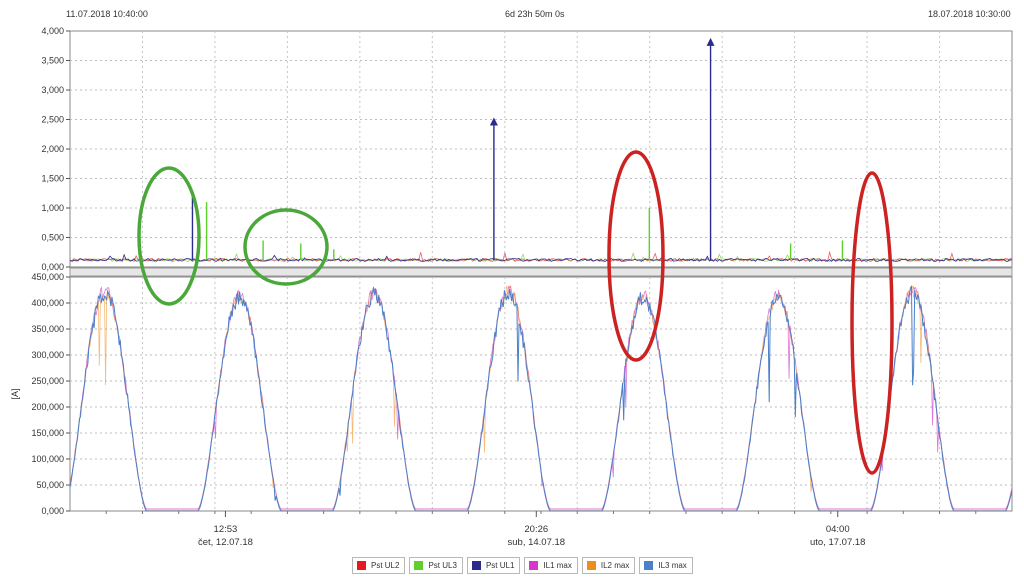 The image size is (1024, 579). Describe the element at coordinates (500, 565) in the screenshot. I see `legend-label-pst-ul1: Pst UL1` at that location.